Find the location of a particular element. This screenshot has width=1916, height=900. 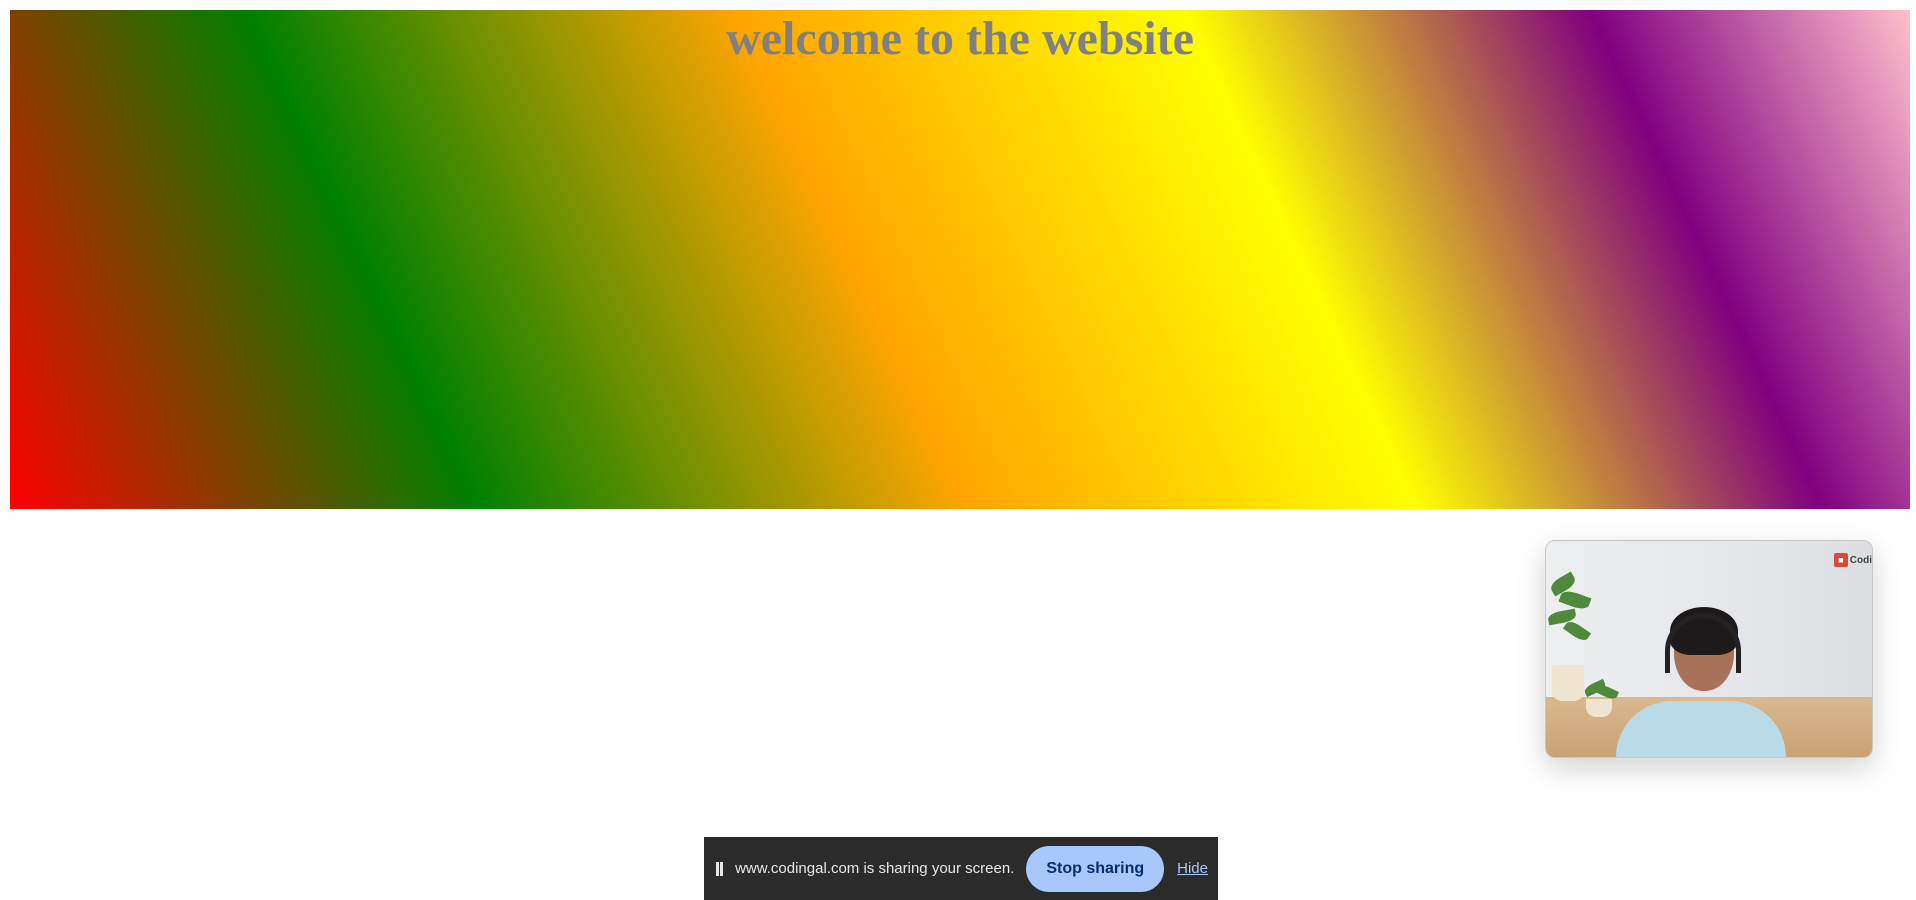

brand-label: Codi is located at coordinates (1860, 560).